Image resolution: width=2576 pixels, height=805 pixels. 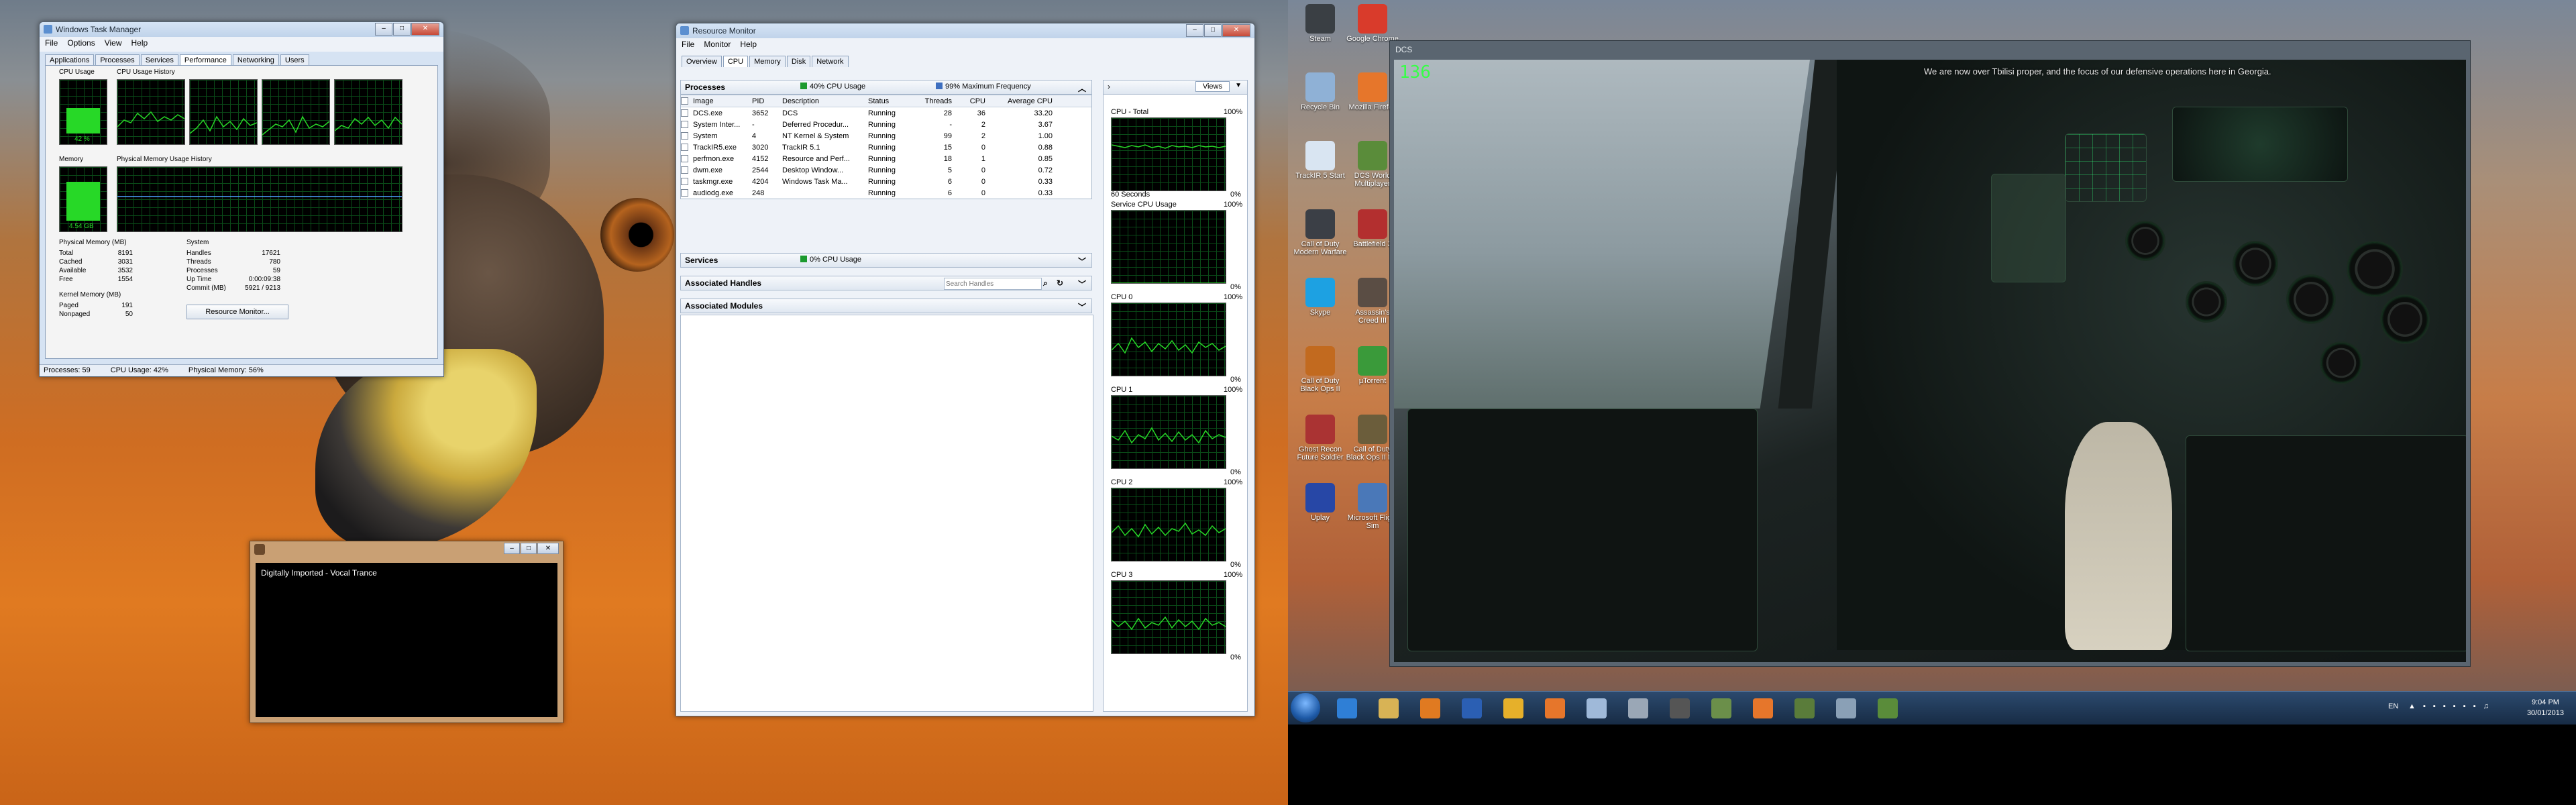 I want to click on col-cpu: CPU, so click(x=968, y=101).